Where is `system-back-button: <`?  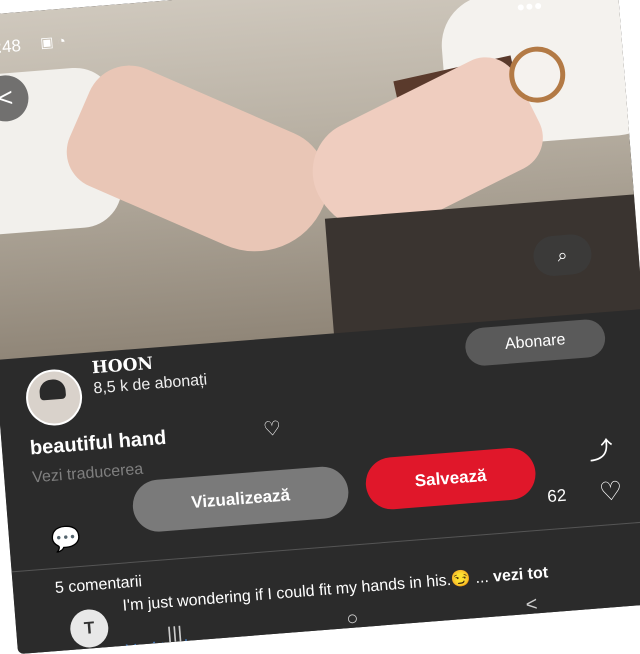
system-back-button: < is located at coordinates (531, 605).